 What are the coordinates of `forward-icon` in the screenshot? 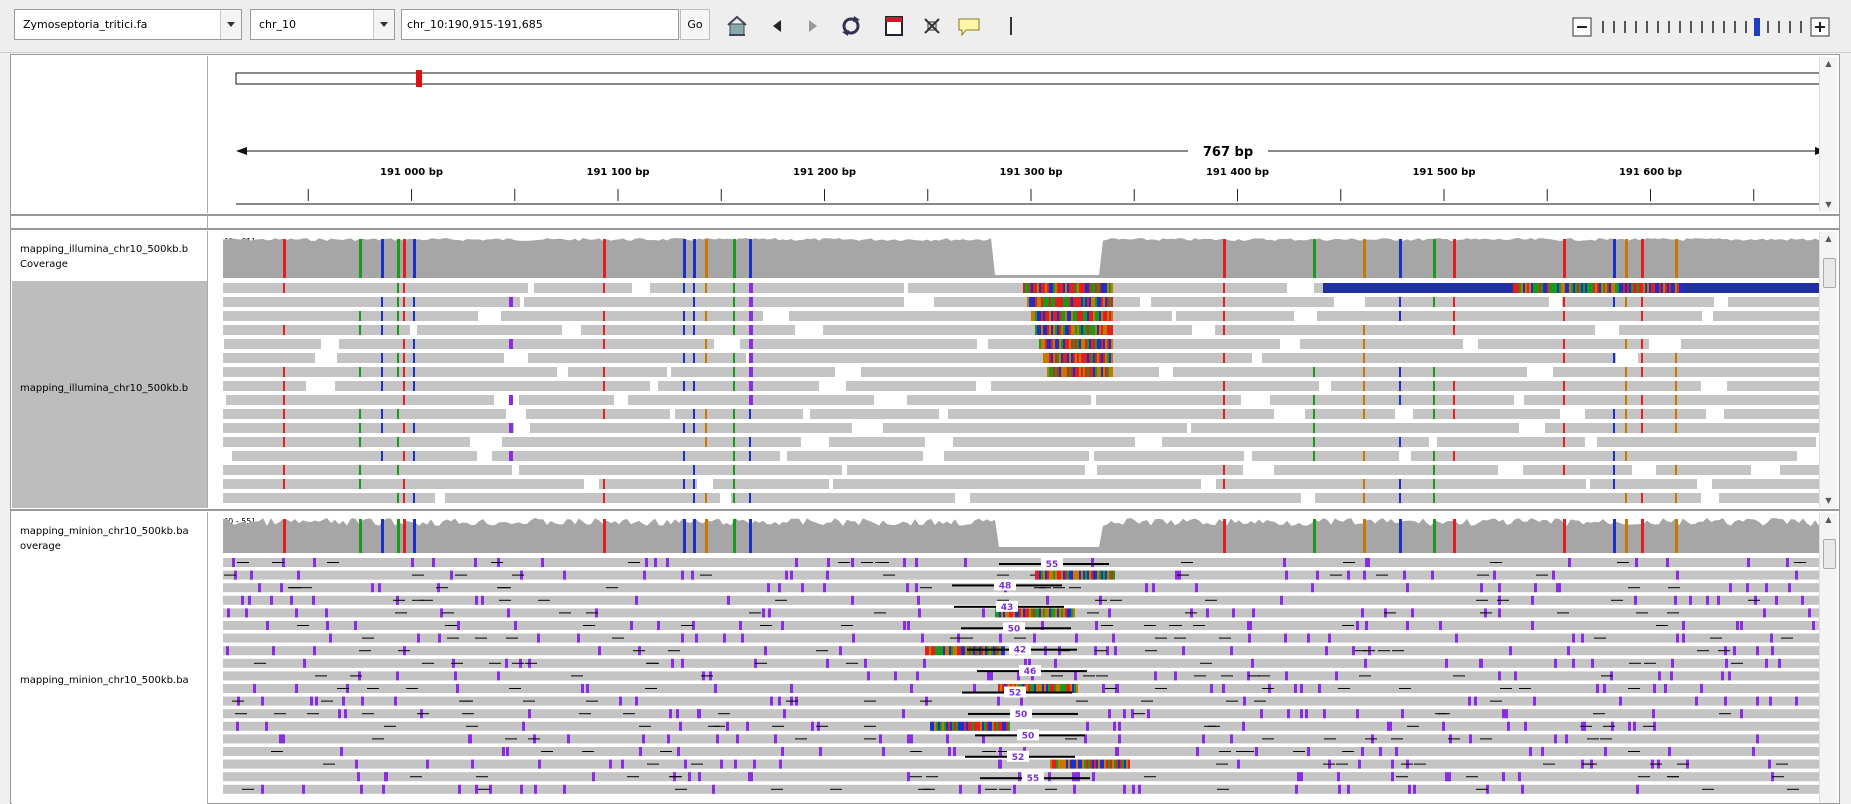 It's located at (813, 26).